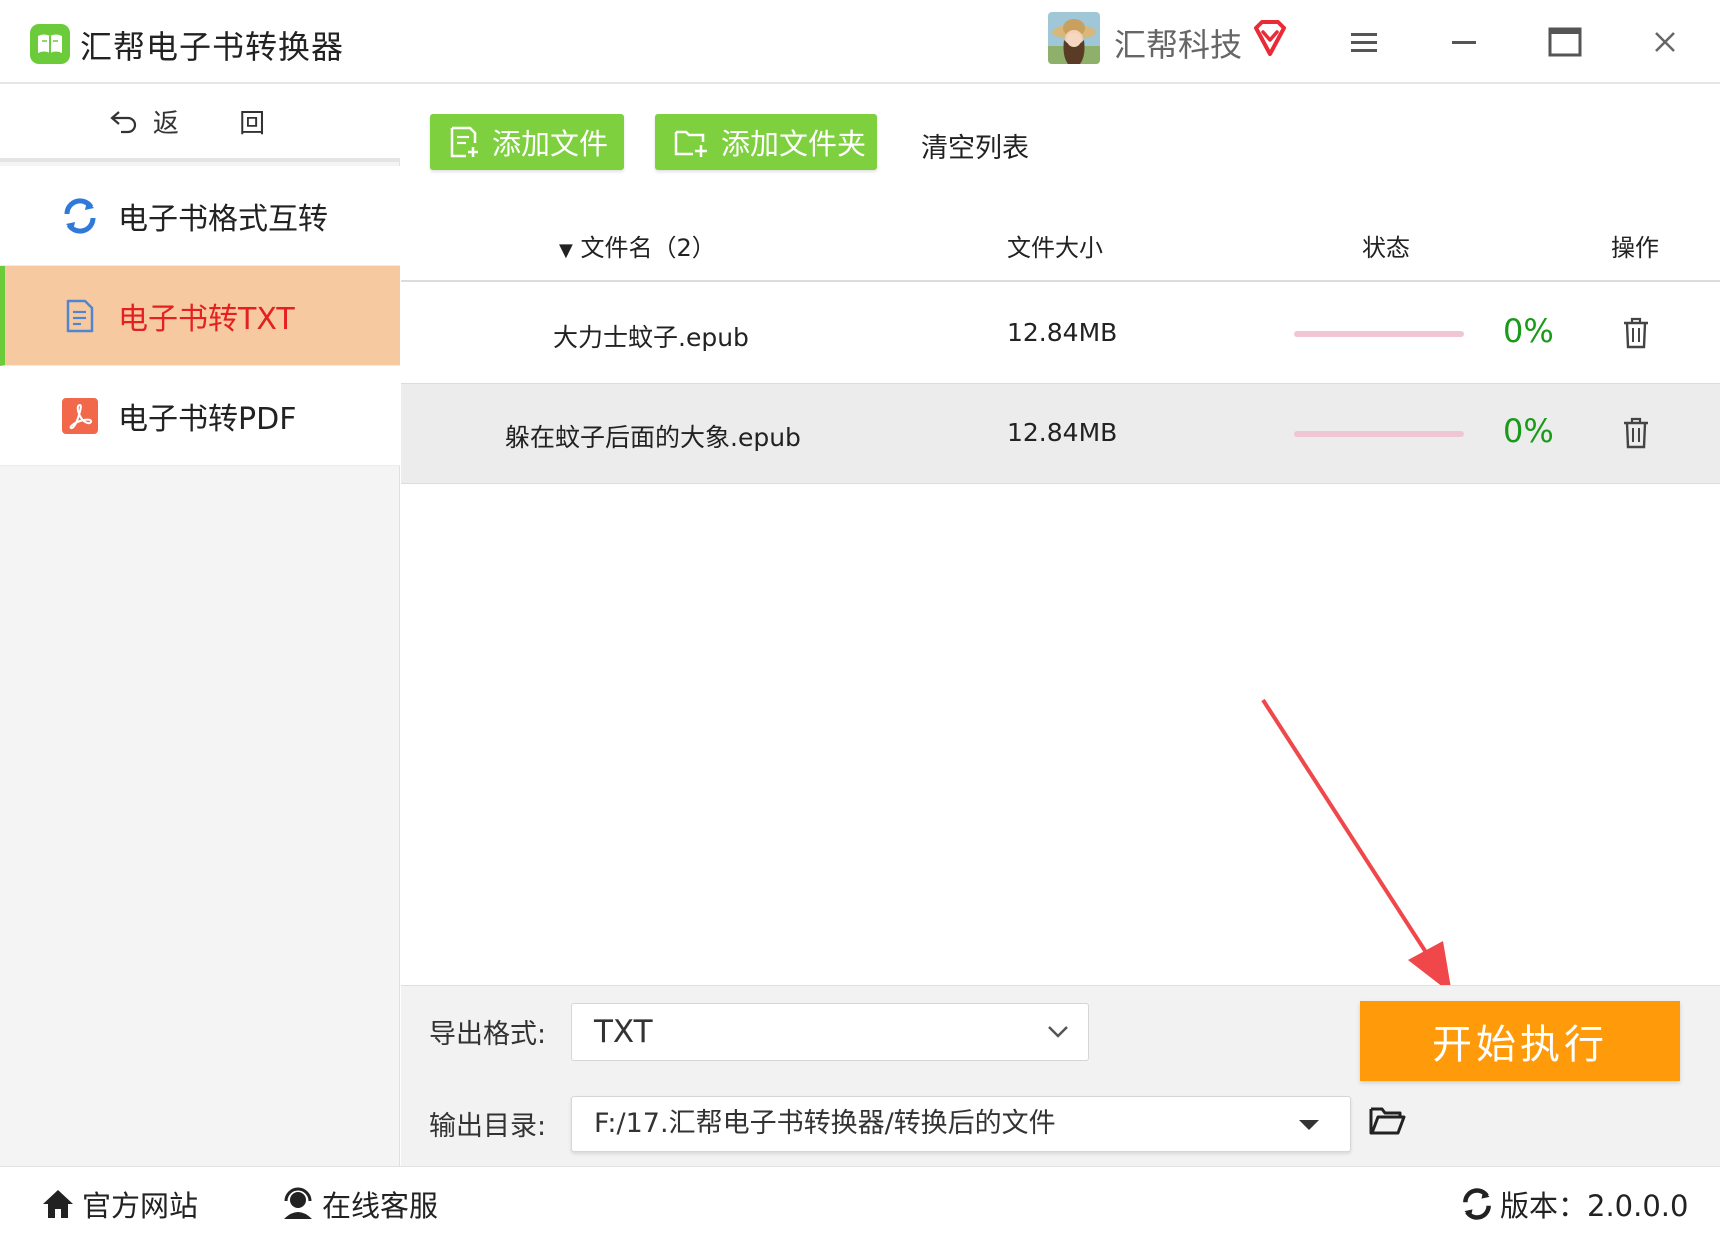  I want to click on chevron-down-icon, so click(1058, 1032).